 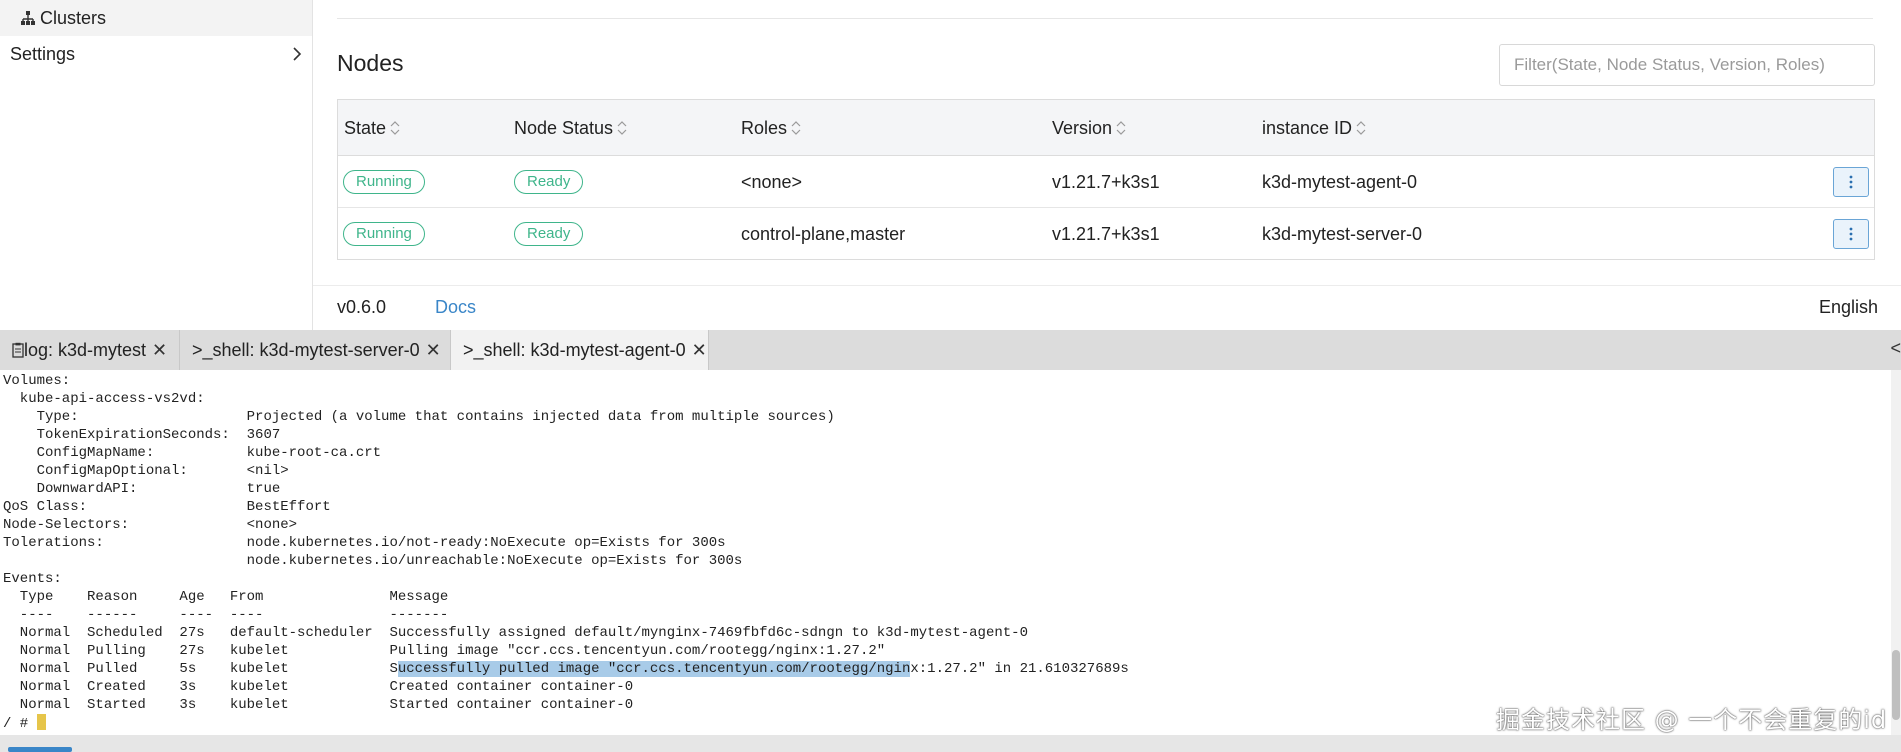 I want to click on terminal-prompt: / #, so click(x=20, y=724).